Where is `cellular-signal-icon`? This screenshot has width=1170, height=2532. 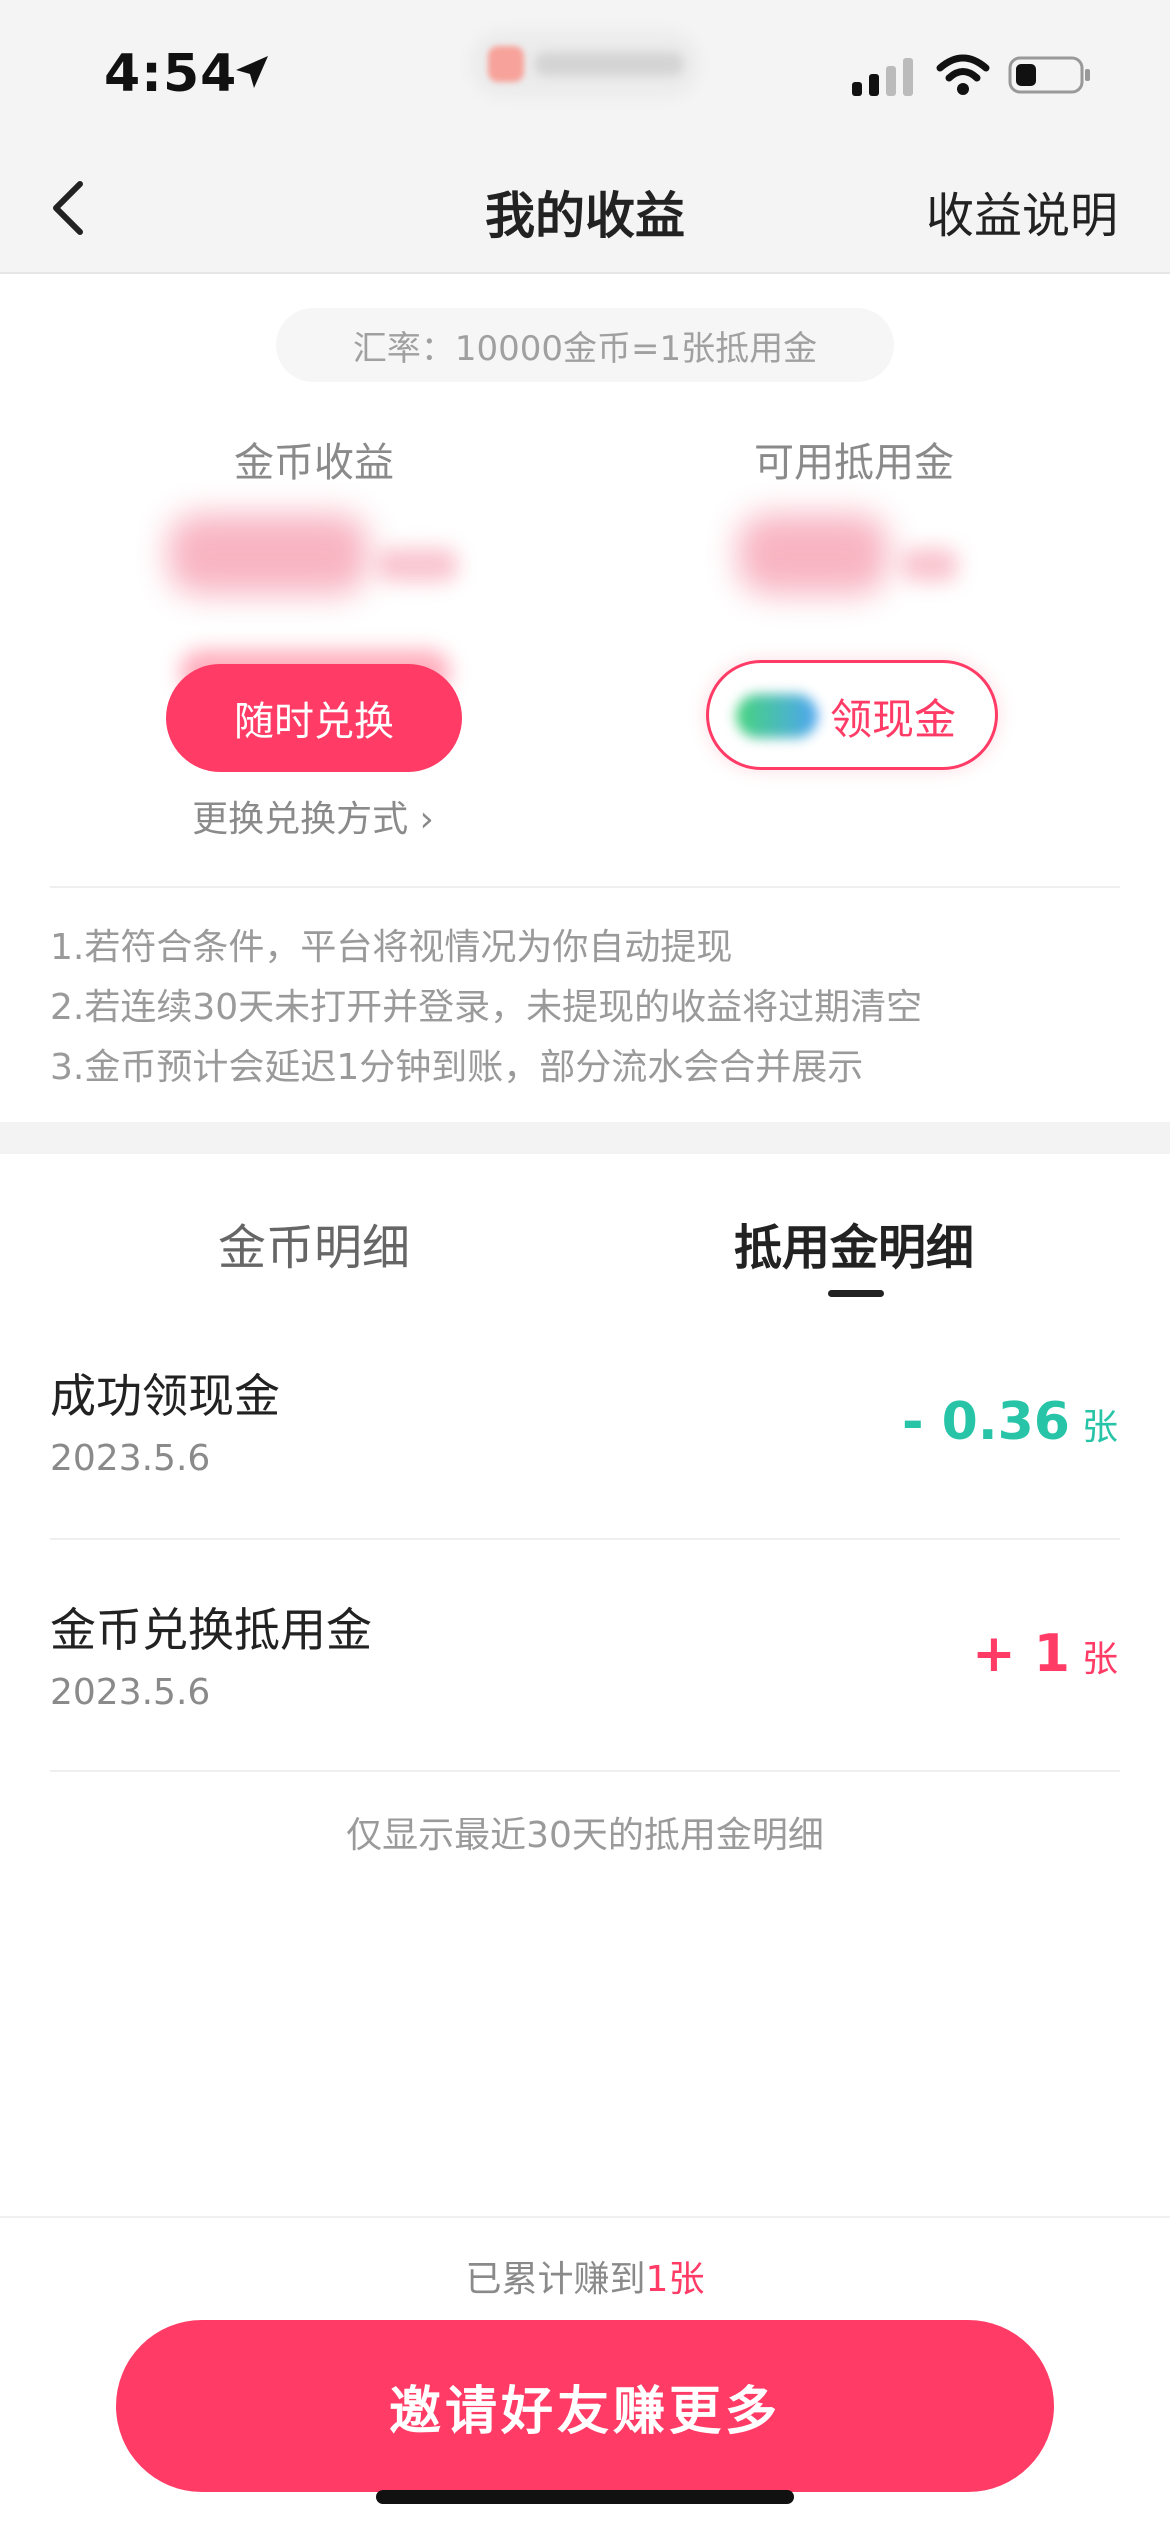 cellular-signal-icon is located at coordinates (882, 77).